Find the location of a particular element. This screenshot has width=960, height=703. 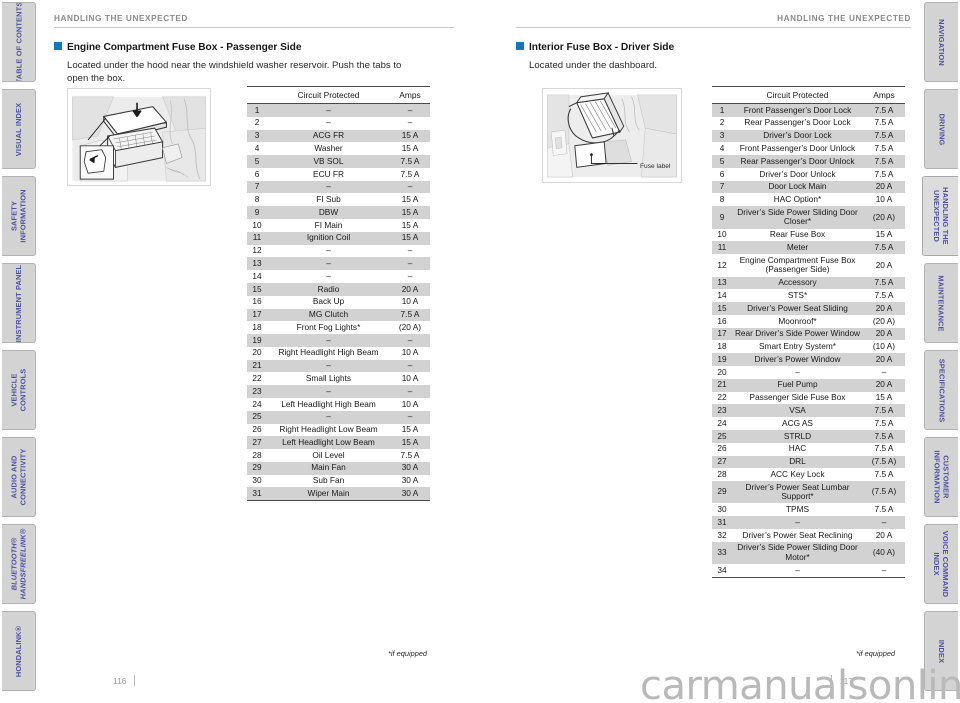

circuit-protected: Driver’s Side Power Sliding Door Closer* is located at coordinates (797, 217).